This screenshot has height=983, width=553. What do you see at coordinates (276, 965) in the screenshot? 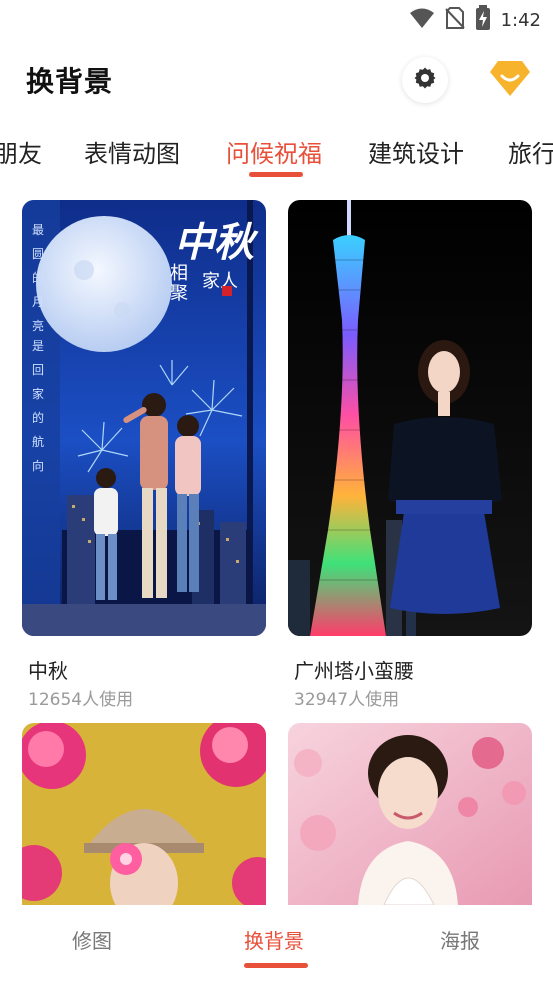
I see `nav-active-indicator` at bounding box center [276, 965].